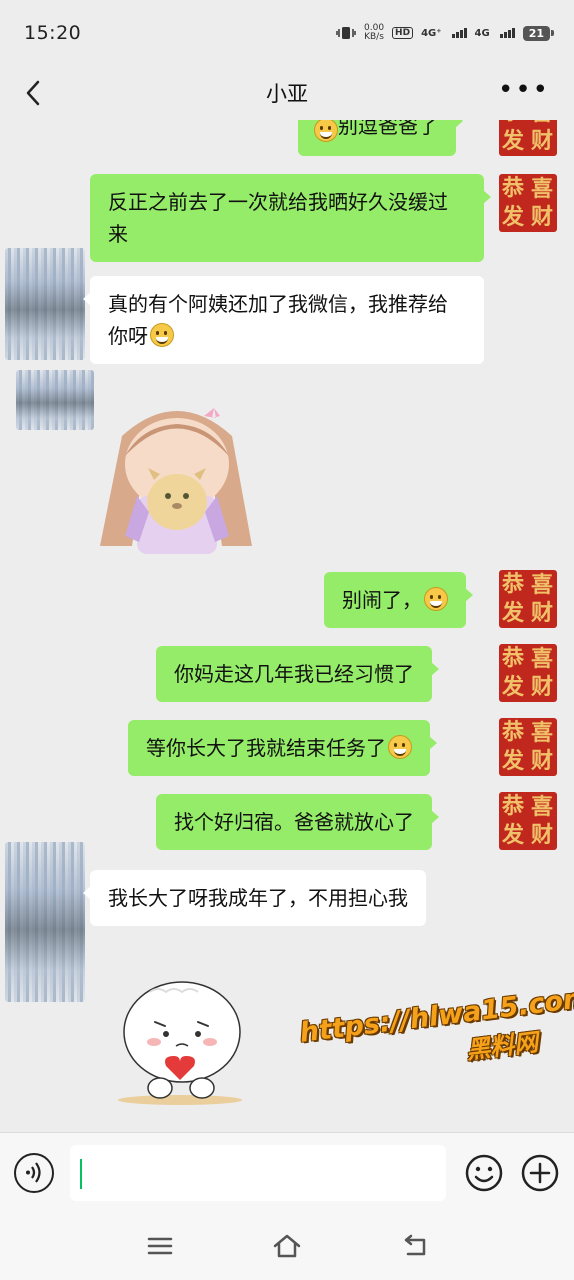 Image resolution: width=574 pixels, height=1280 pixels. Describe the element at coordinates (482, 33) in the screenshot. I see `signal-label-2: 4G` at that location.